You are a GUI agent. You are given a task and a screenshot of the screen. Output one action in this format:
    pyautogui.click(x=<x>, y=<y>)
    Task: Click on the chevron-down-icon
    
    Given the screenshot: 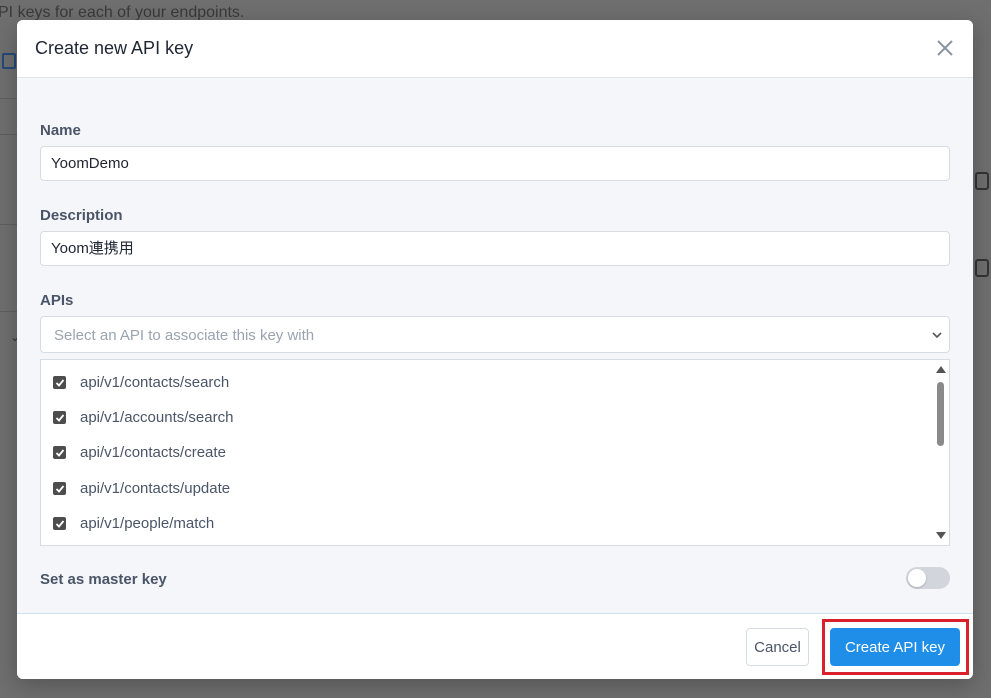 What is the action you would take?
    pyautogui.click(x=937, y=335)
    